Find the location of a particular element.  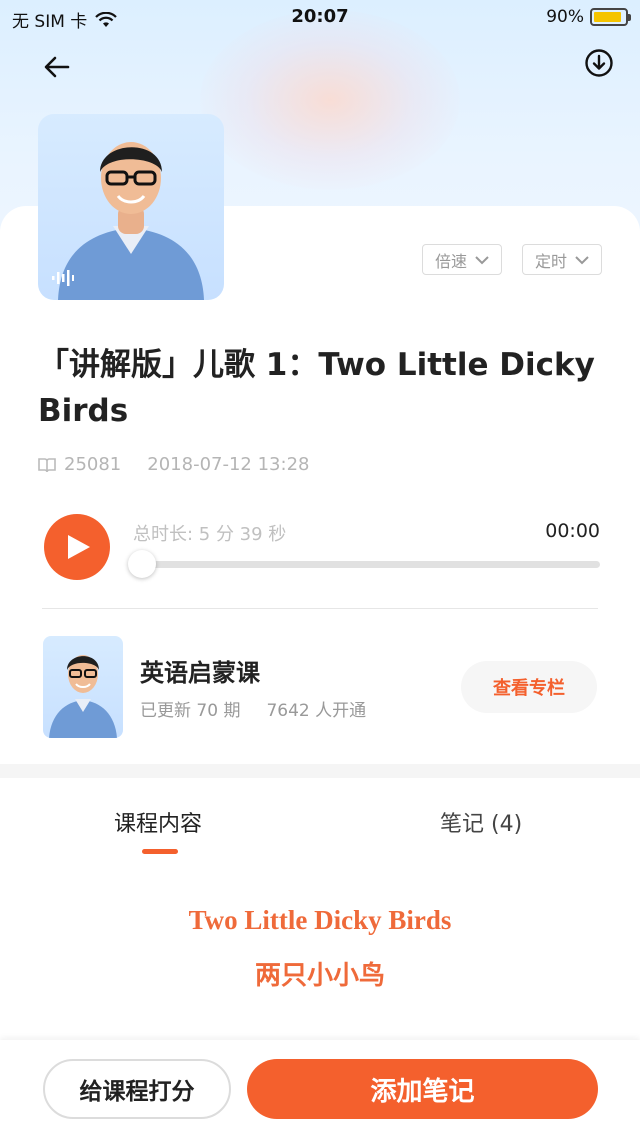

download-button is located at coordinates (599, 63).